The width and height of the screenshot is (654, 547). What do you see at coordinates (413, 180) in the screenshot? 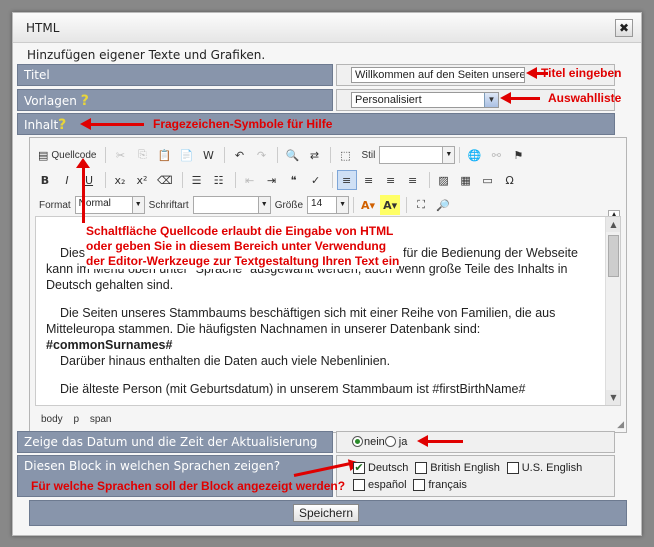
I see `align-justify-icon: ≡` at bounding box center [413, 180].